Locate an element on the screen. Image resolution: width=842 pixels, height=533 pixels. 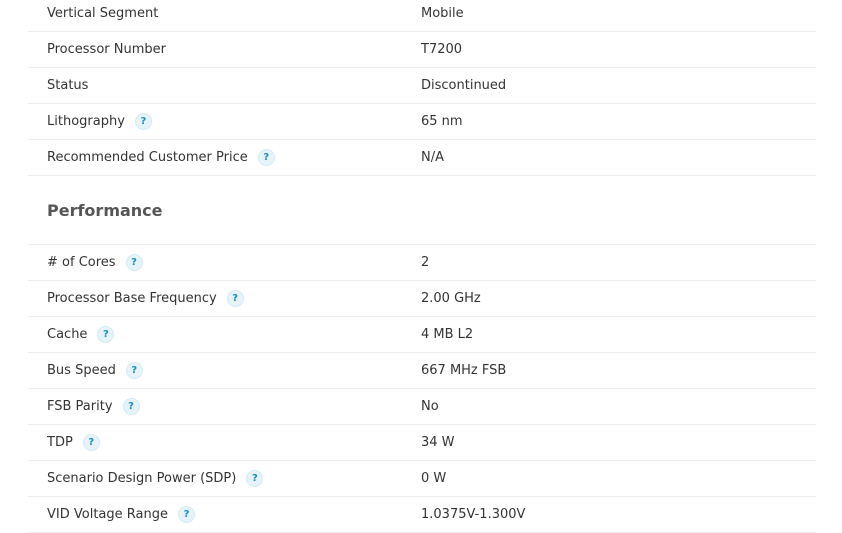
spec-row: Cache? 4 MB L2 is located at coordinates (422, 335).